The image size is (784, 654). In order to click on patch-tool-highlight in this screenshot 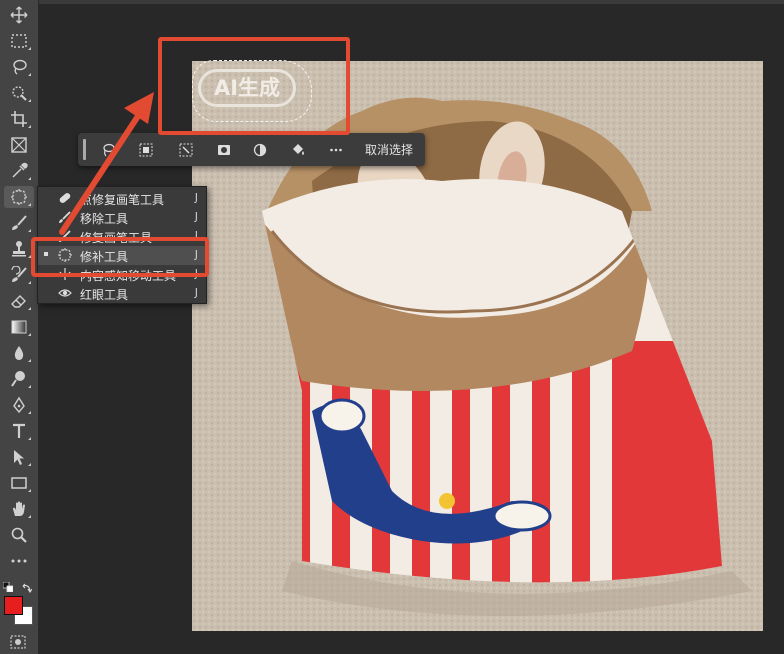, I will do `click(120, 257)`.